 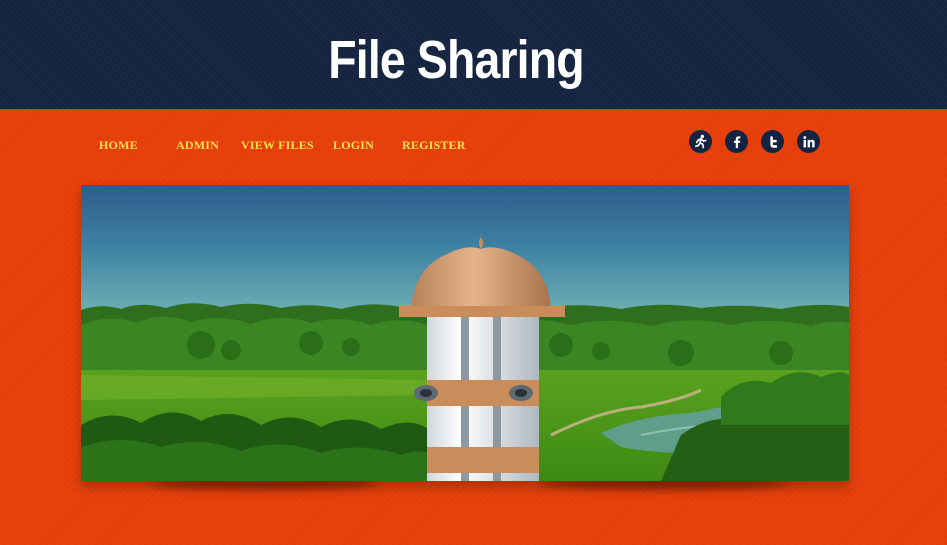 What do you see at coordinates (197, 145) in the screenshot?
I see `nav-admin-link: ADMIN` at bounding box center [197, 145].